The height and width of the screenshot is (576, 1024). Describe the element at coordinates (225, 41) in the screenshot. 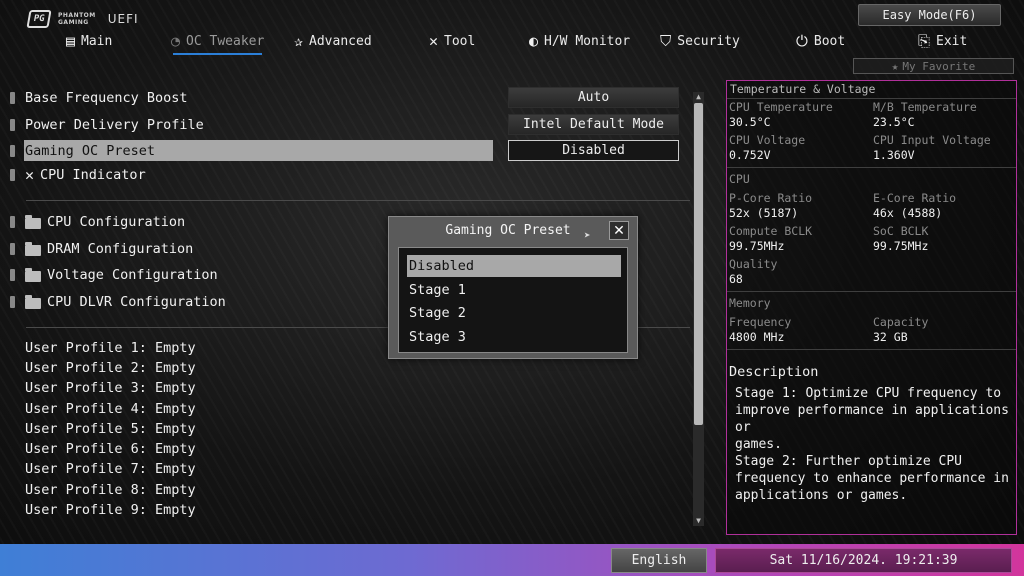

I see `tab-label: OC Tweaker` at that location.